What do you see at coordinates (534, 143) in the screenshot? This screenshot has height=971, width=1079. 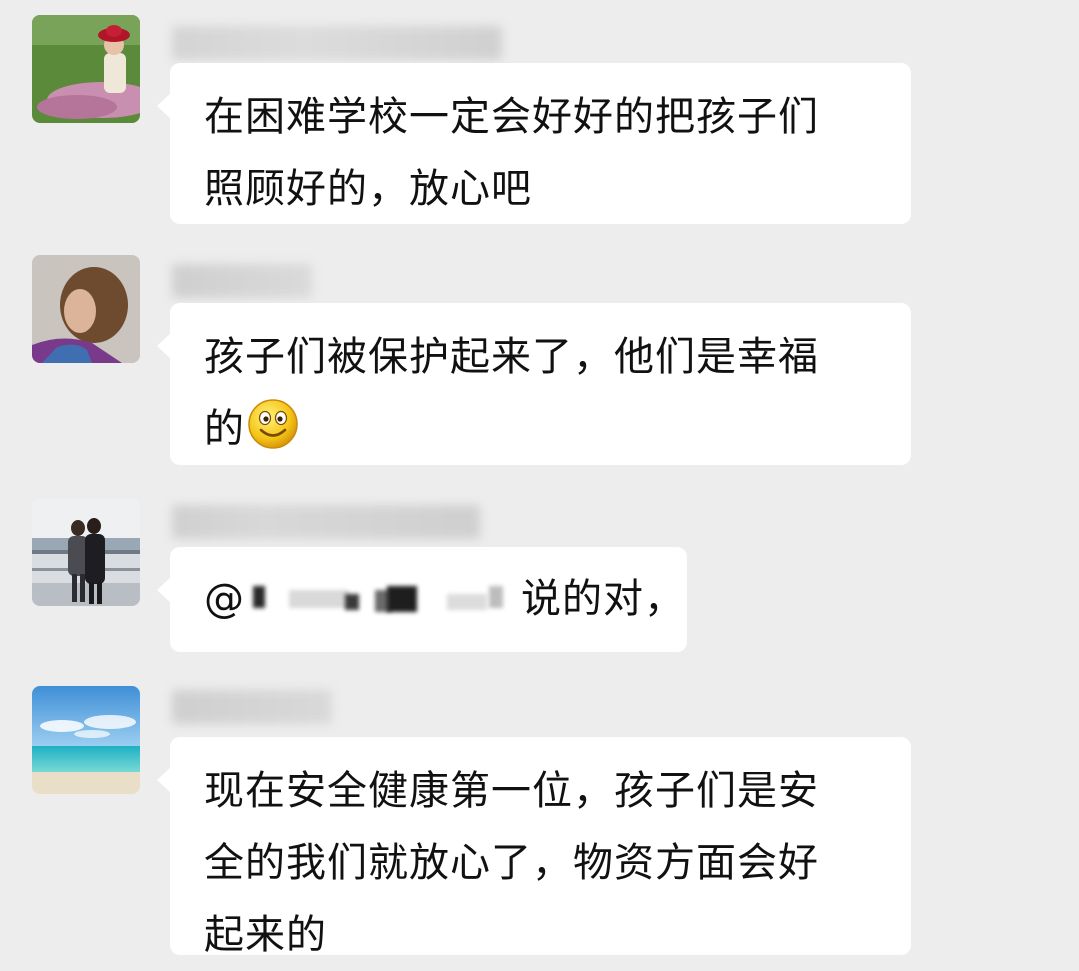 I see `message-bubble: 在困难学校一定会好好的把孩子们 照顾好的，放心吧` at bounding box center [534, 143].